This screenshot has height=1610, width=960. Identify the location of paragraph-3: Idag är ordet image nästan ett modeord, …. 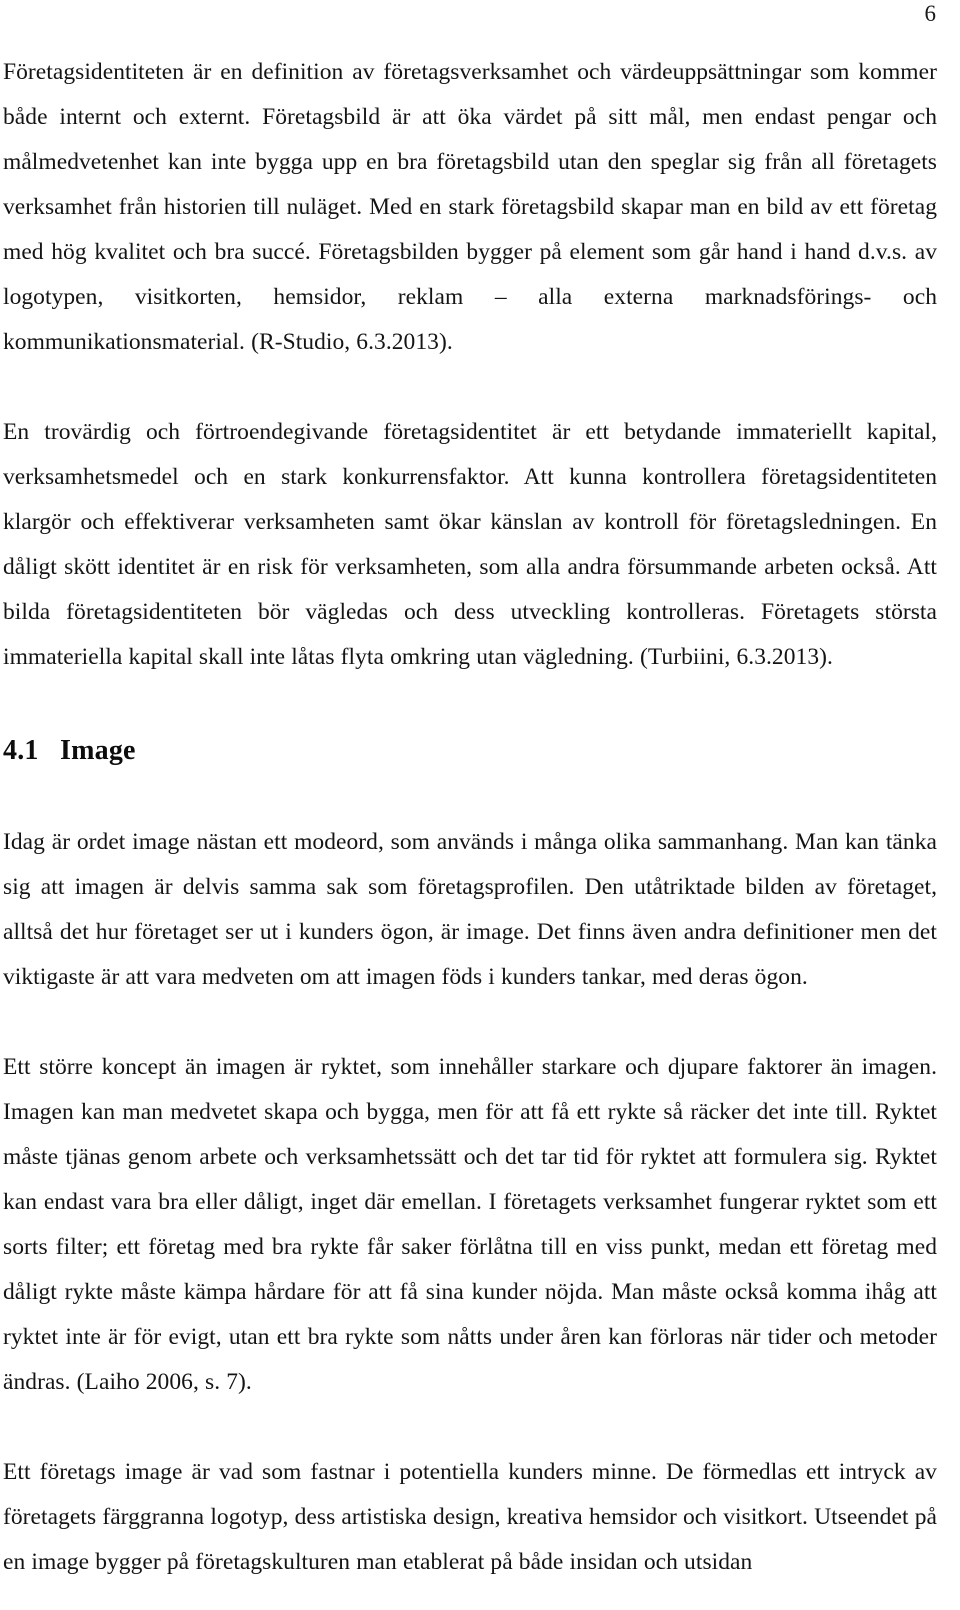
(470, 909).